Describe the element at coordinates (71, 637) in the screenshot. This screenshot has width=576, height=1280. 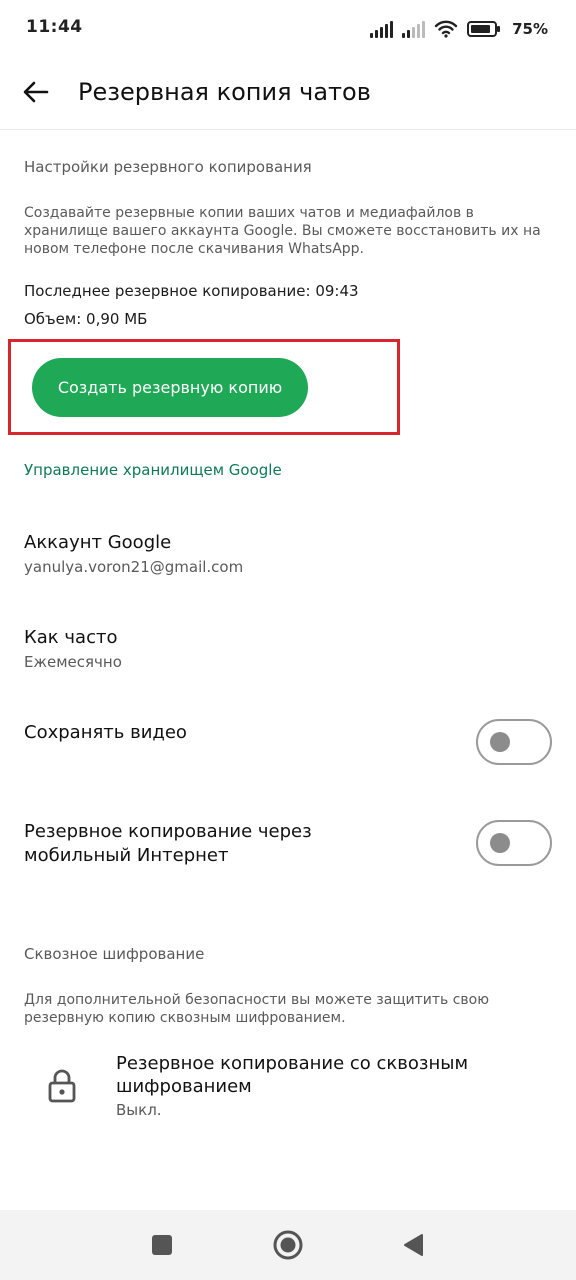
I see `backup-frequency-title: Как часто` at that location.